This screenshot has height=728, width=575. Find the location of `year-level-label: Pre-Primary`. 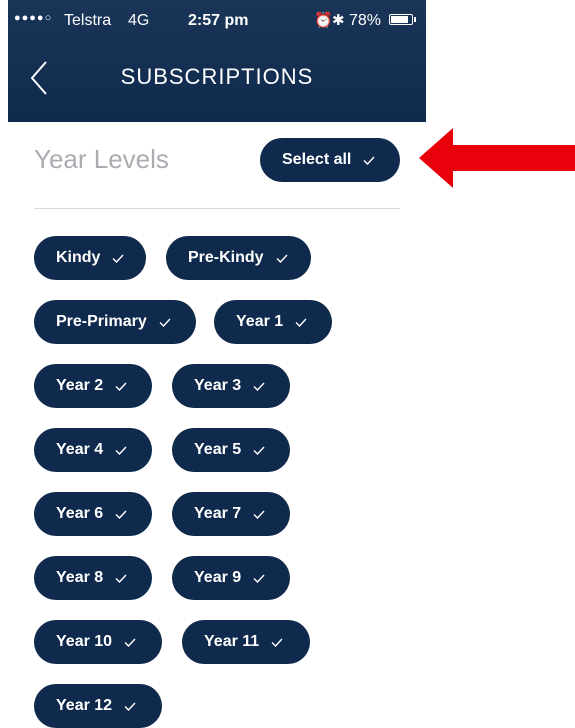

year-level-label: Pre-Primary is located at coordinates (101, 321).